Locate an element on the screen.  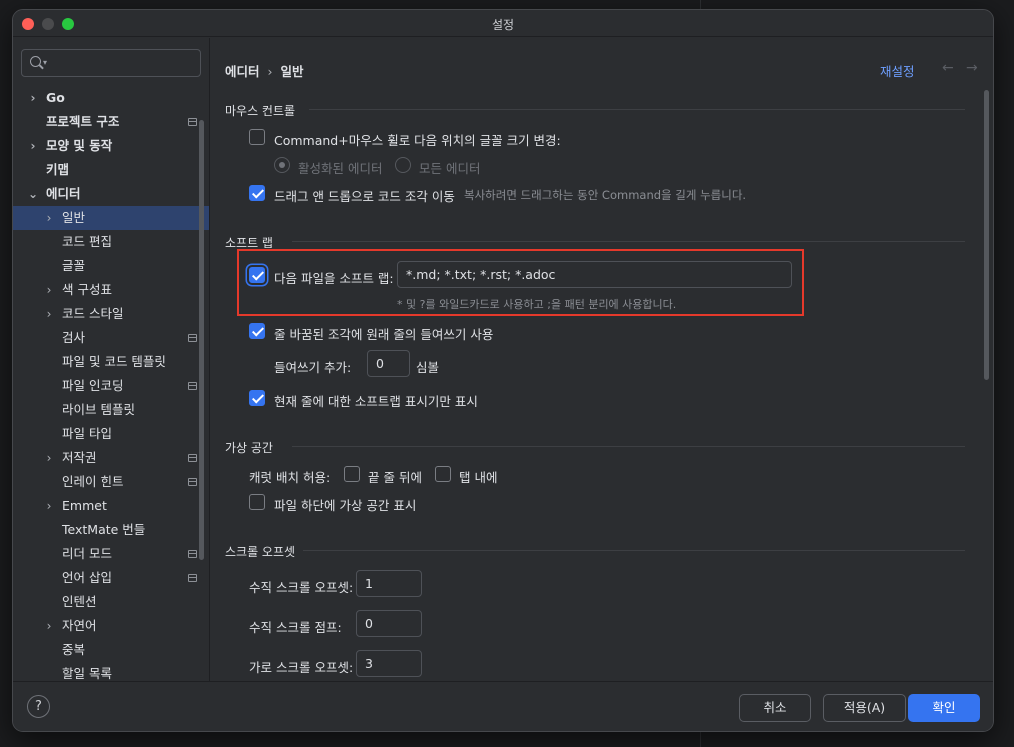
sidebar-item: TextMate 번들 is located at coordinates (111, 530).